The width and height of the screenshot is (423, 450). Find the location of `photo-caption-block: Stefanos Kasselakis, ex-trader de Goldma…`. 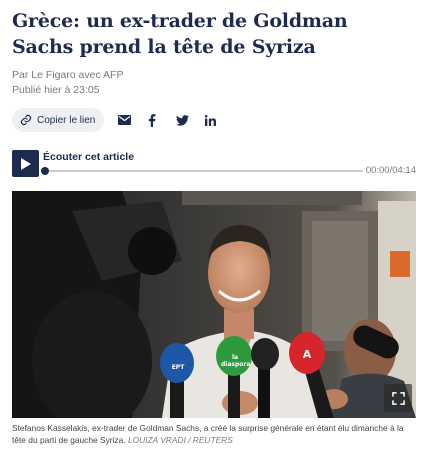

photo-caption-block: Stefanos Kasselakis, ex-trader de Goldma… is located at coordinates (214, 434).